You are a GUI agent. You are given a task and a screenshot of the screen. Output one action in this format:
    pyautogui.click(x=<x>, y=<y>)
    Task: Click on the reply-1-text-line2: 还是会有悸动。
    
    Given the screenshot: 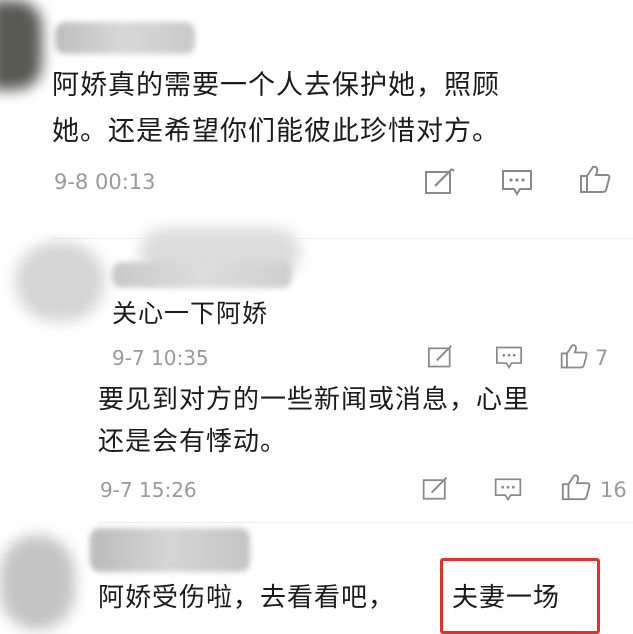 What is the action you would take?
    pyautogui.click(x=193, y=442)
    